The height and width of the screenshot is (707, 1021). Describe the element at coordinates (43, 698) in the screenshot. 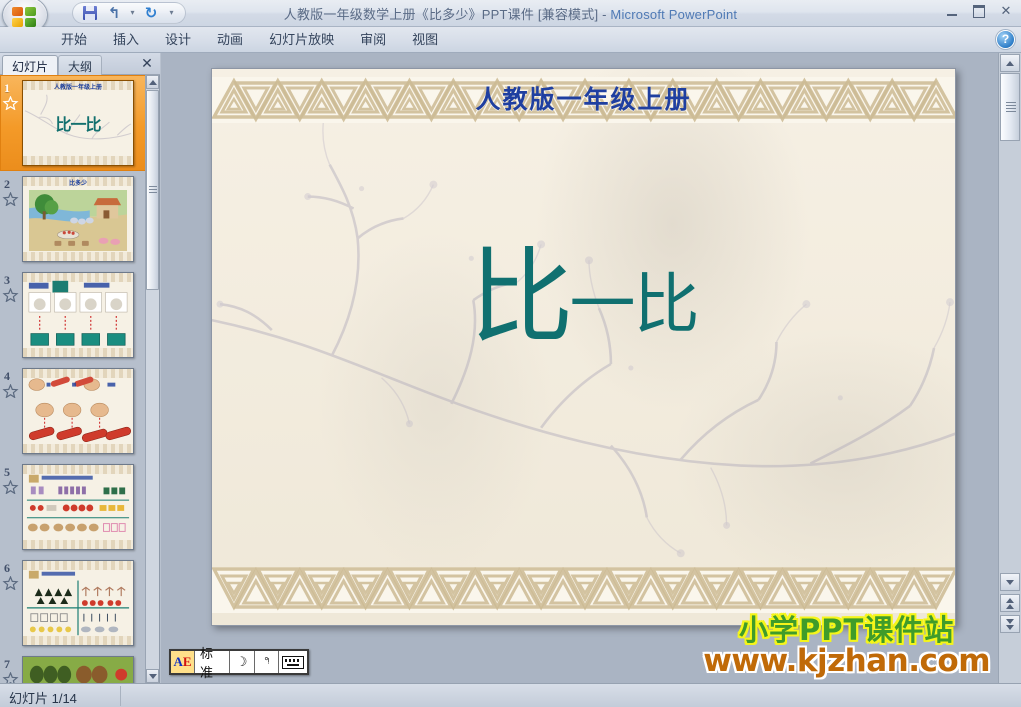

I see `slide-counter: 幻灯片 1/14` at that location.